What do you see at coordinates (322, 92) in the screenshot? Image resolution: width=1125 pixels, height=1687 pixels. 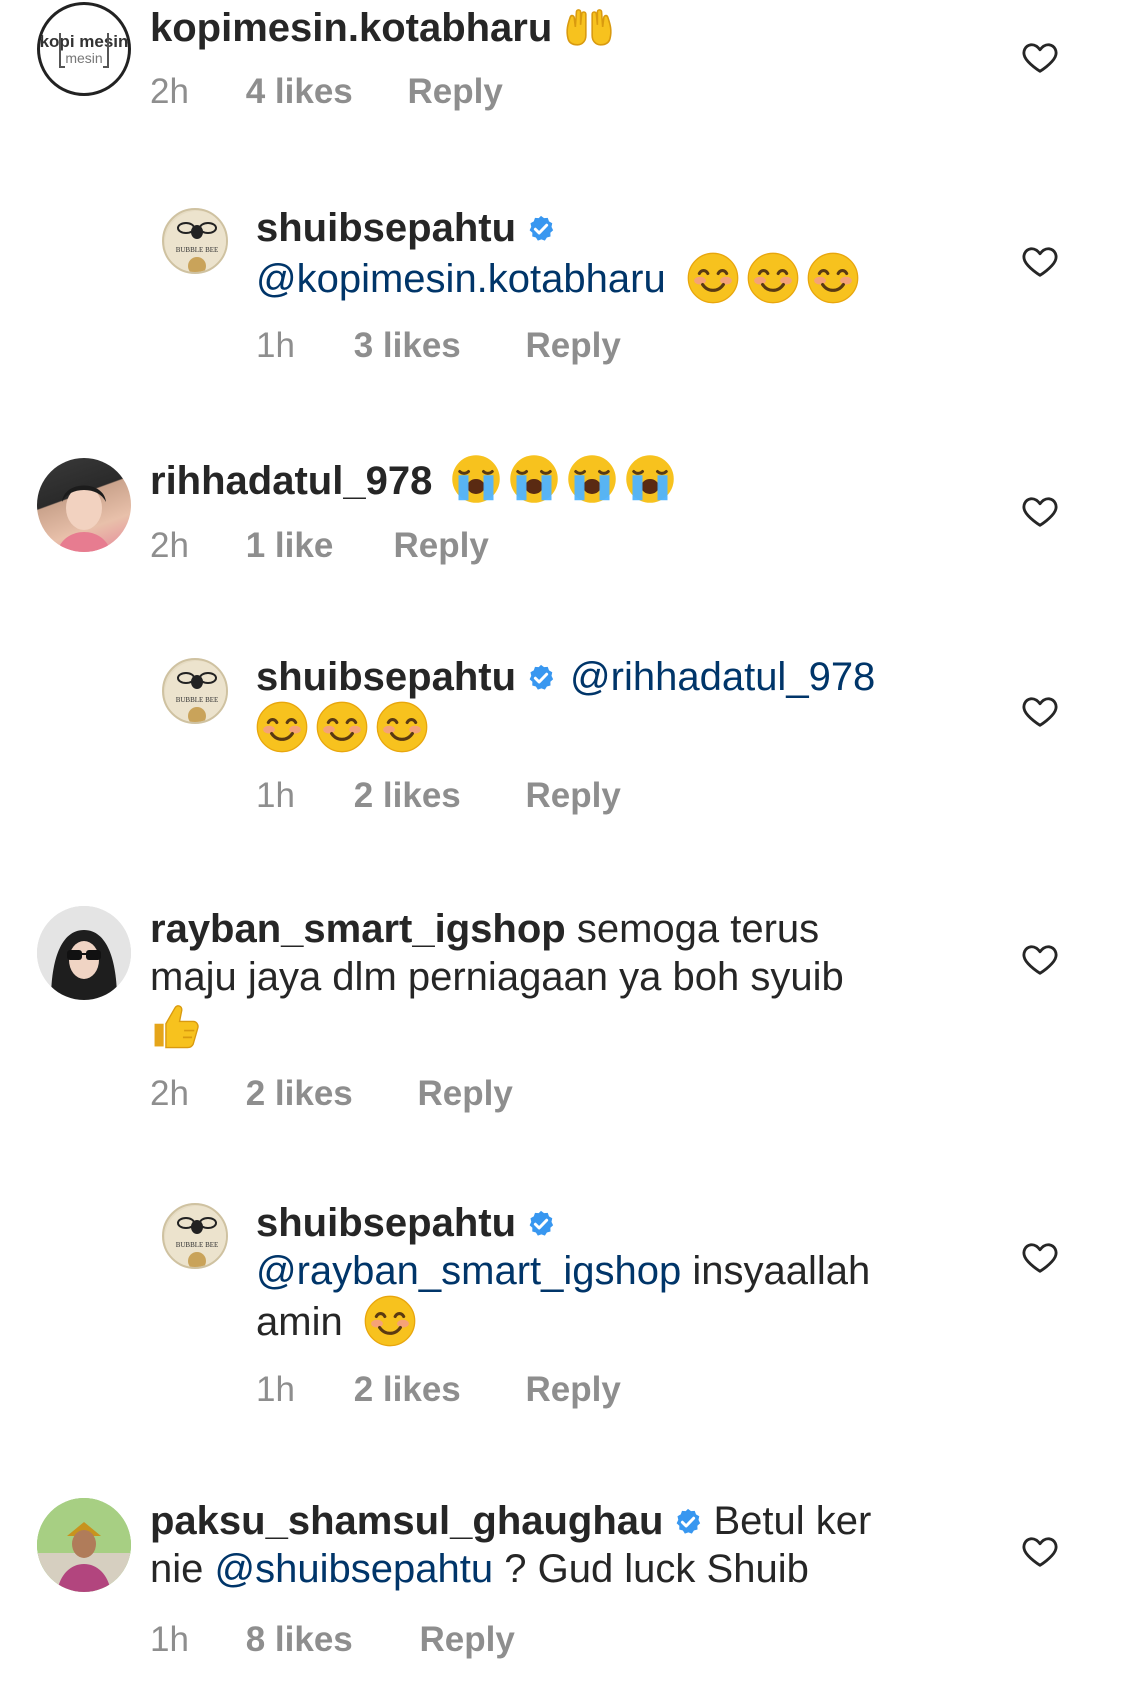 I see `likes-count: 4 likes` at bounding box center [322, 92].